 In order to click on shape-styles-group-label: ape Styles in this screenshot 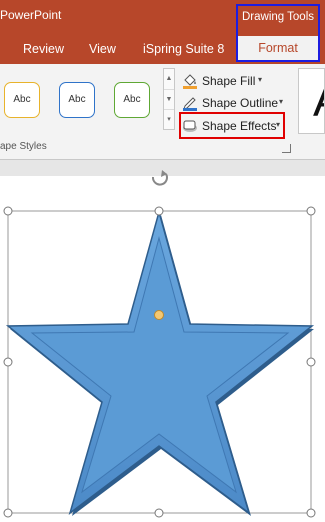, I will do `click(23, 146)`.